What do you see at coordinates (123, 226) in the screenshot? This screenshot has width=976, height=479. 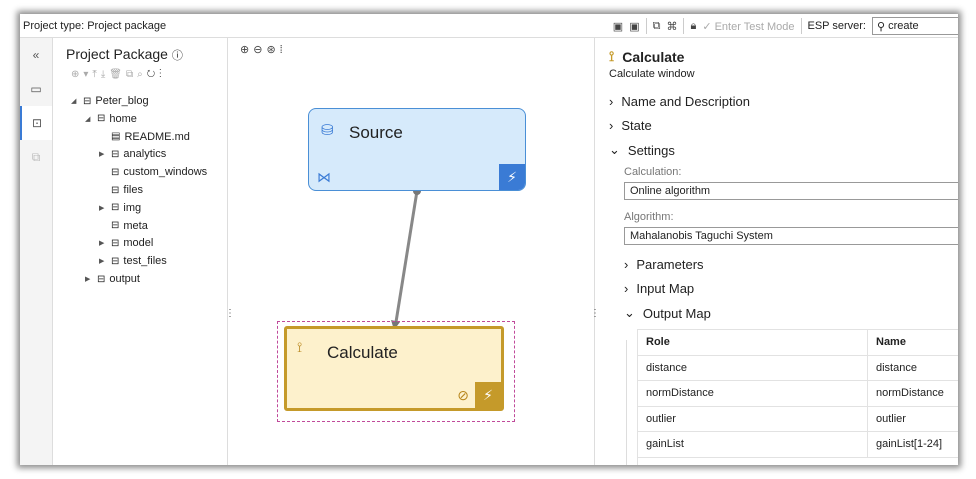 I see `tree-node: ⊟ meta` at bounding box center [123, 226].